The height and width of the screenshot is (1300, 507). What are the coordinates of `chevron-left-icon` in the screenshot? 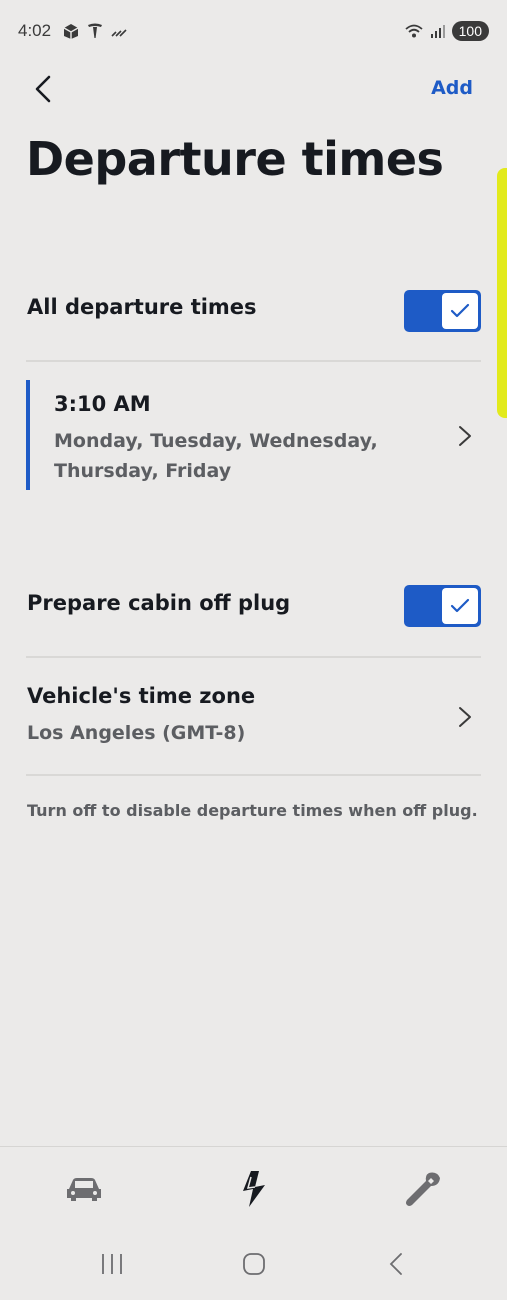 It's located at (43, 89).